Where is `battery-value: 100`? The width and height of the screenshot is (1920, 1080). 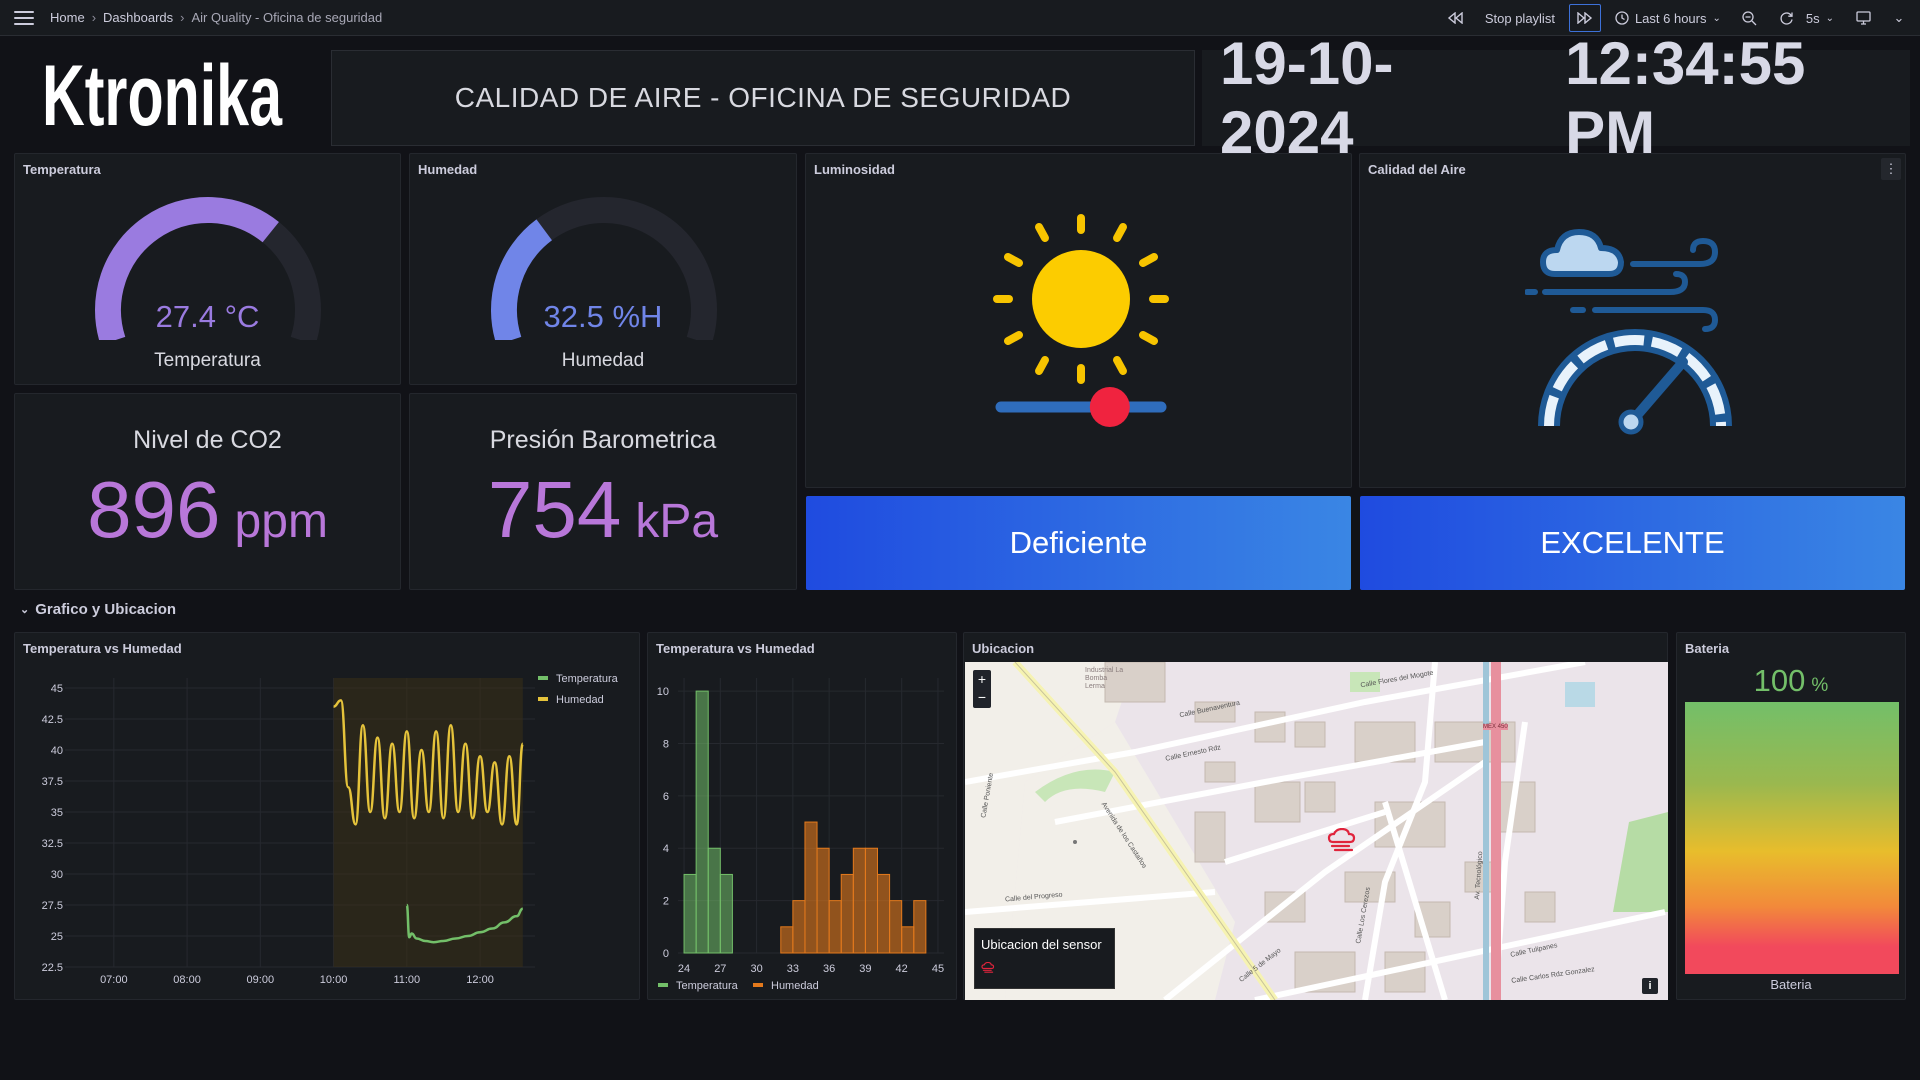
battery-value: 100 is located at coordinates (1779, 680).